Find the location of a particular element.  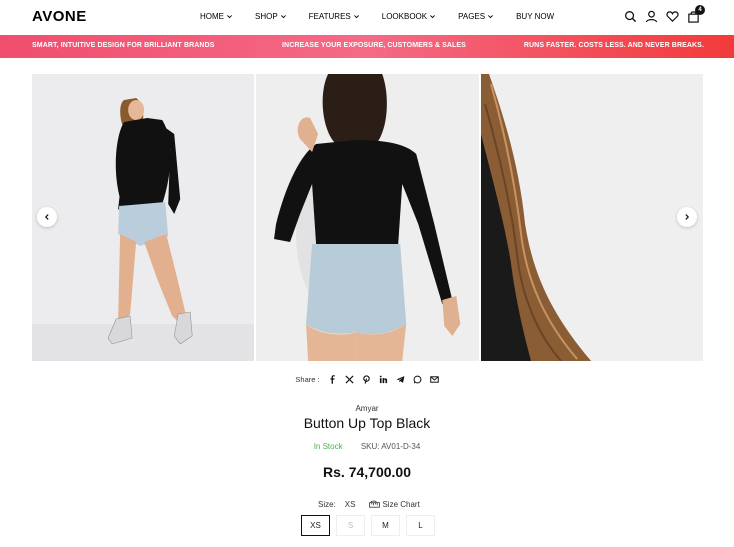

ruler-icon is located at coordinates (375, 504).